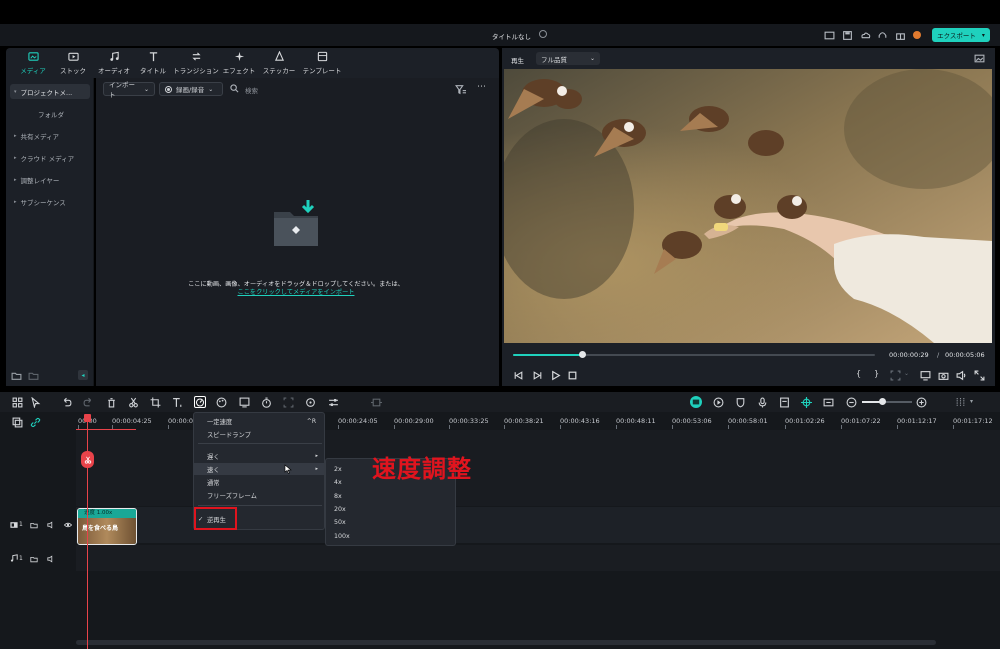  What do you see at coordinates (555, 375) in the screenshot?
I see `play-icon` at bounding box center [555, 375].